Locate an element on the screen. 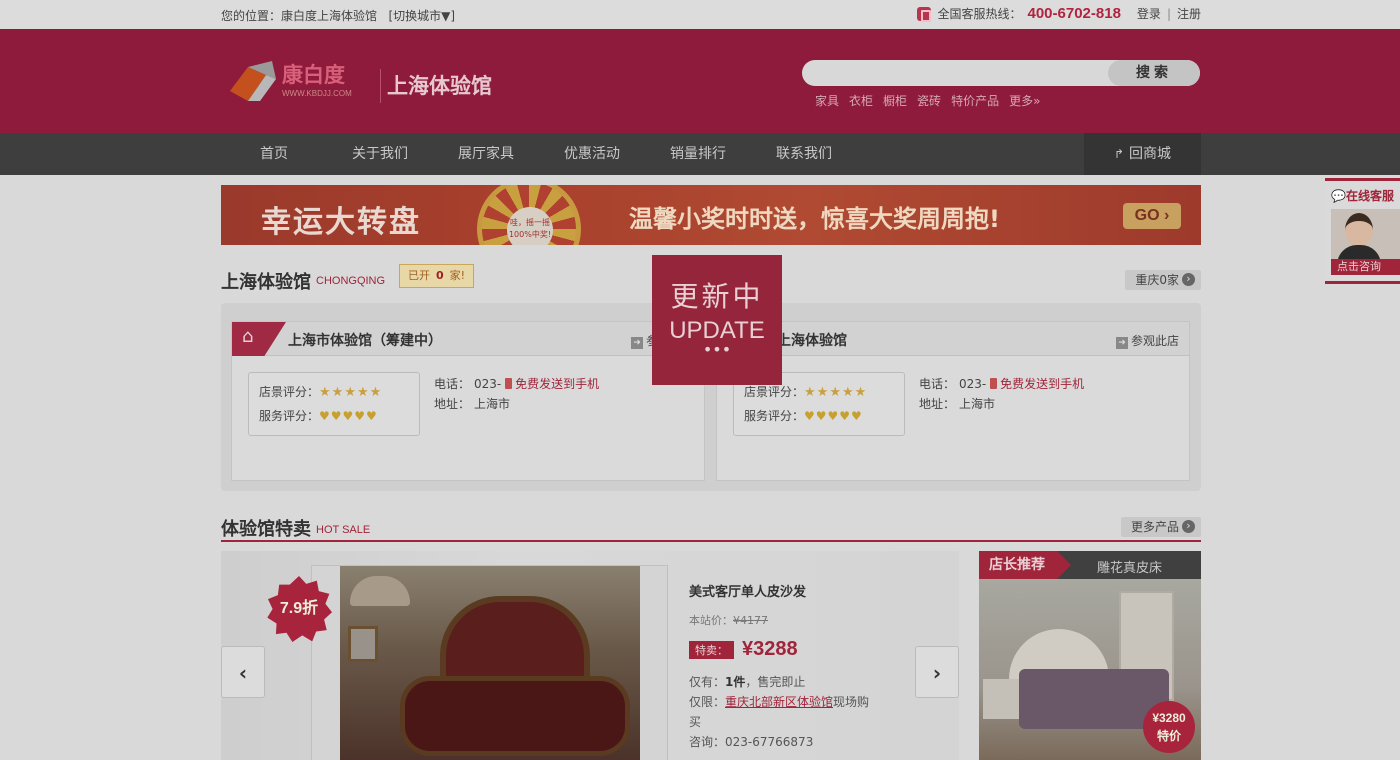 This screenshot has height=760, width=1400. recommend-product-name: 雕花真皮床 is located at coordinates (1129, 566).